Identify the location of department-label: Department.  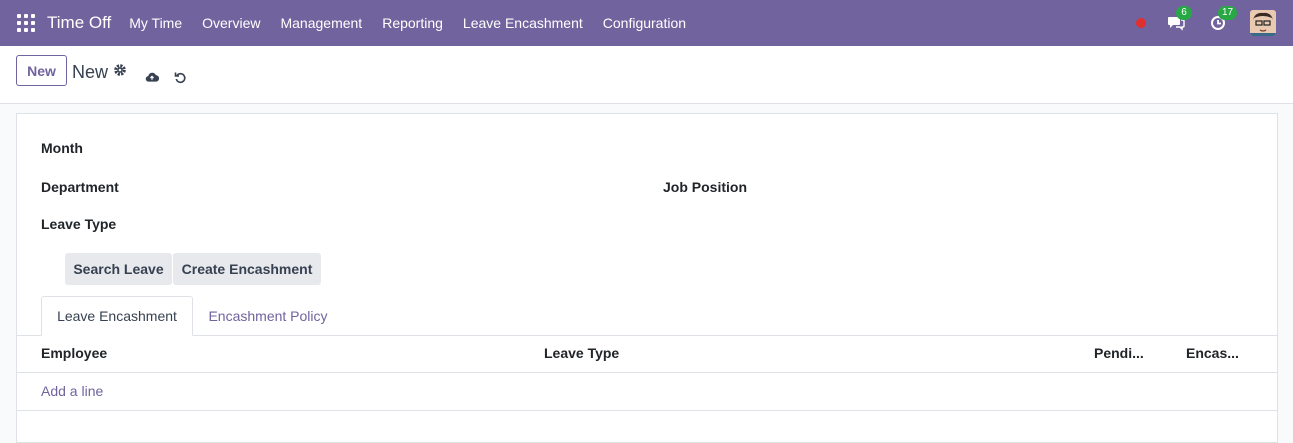
(80, 187).